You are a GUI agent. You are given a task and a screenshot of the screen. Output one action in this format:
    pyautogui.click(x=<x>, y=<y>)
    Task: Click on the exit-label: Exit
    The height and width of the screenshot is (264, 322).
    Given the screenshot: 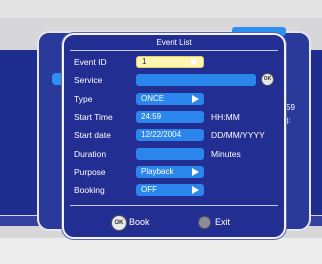 What is the action you would take?
    pyautogui.click(x=222, y=222)
    